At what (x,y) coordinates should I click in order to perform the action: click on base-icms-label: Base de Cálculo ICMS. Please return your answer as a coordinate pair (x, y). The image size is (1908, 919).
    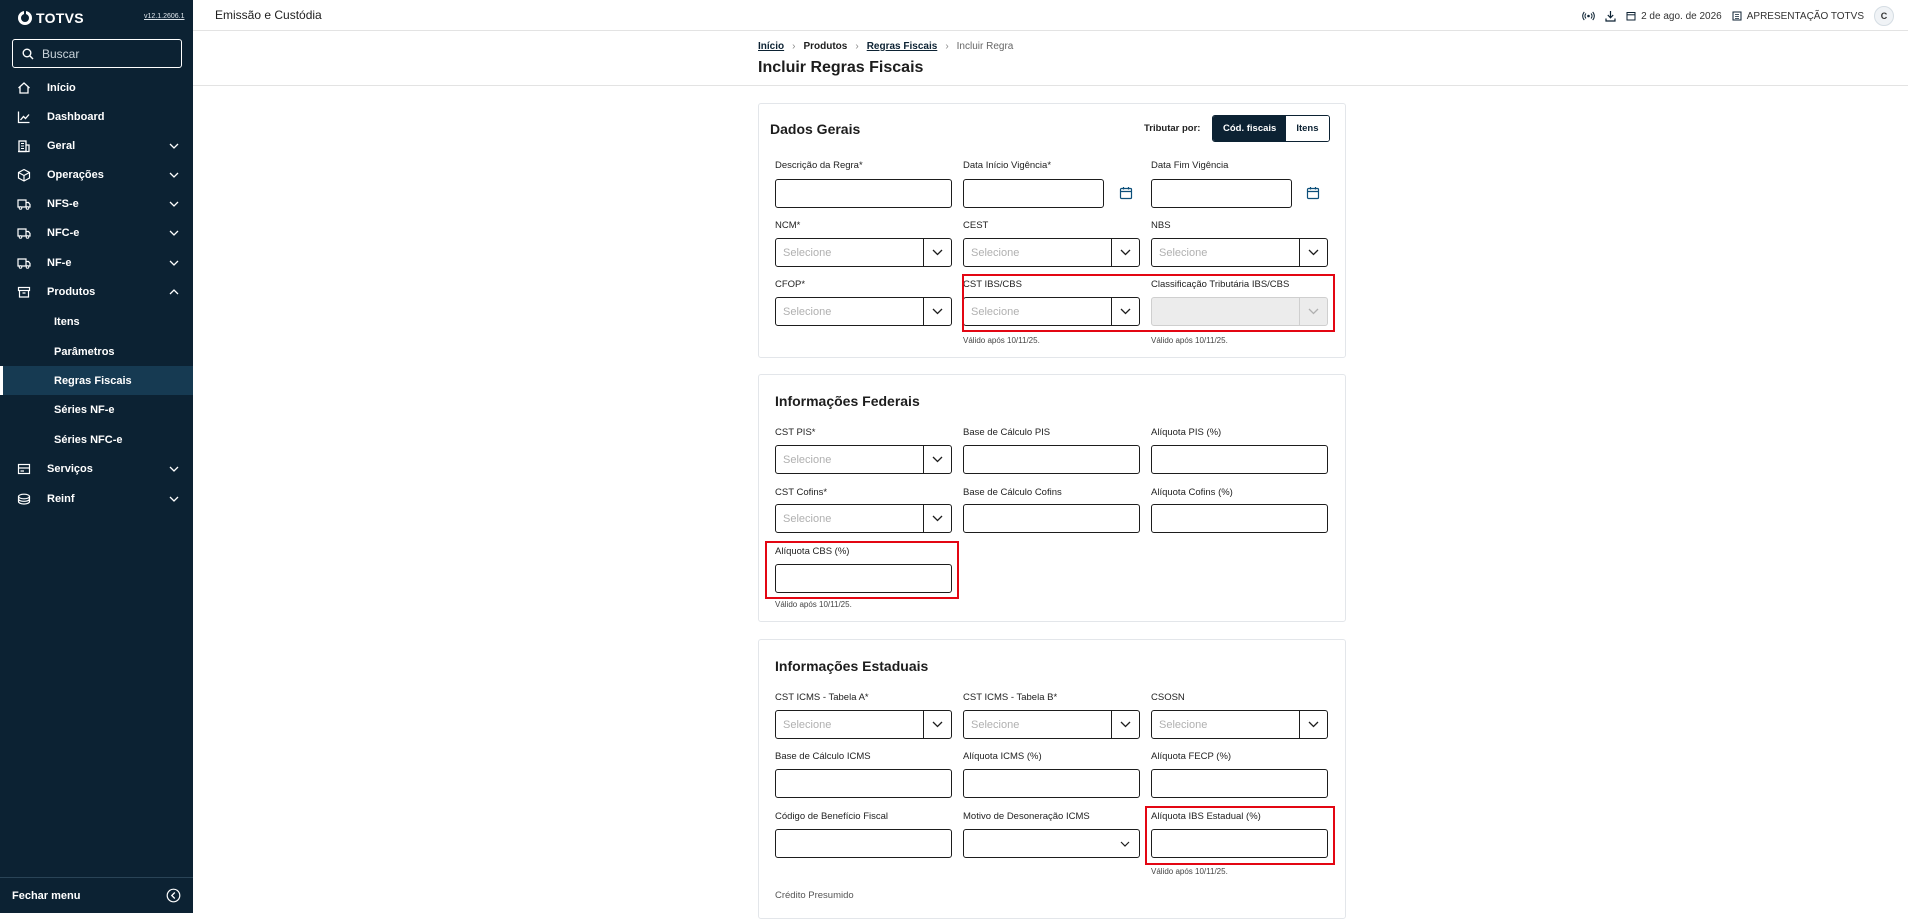
    Looking at the image, I should click on (823, 756).